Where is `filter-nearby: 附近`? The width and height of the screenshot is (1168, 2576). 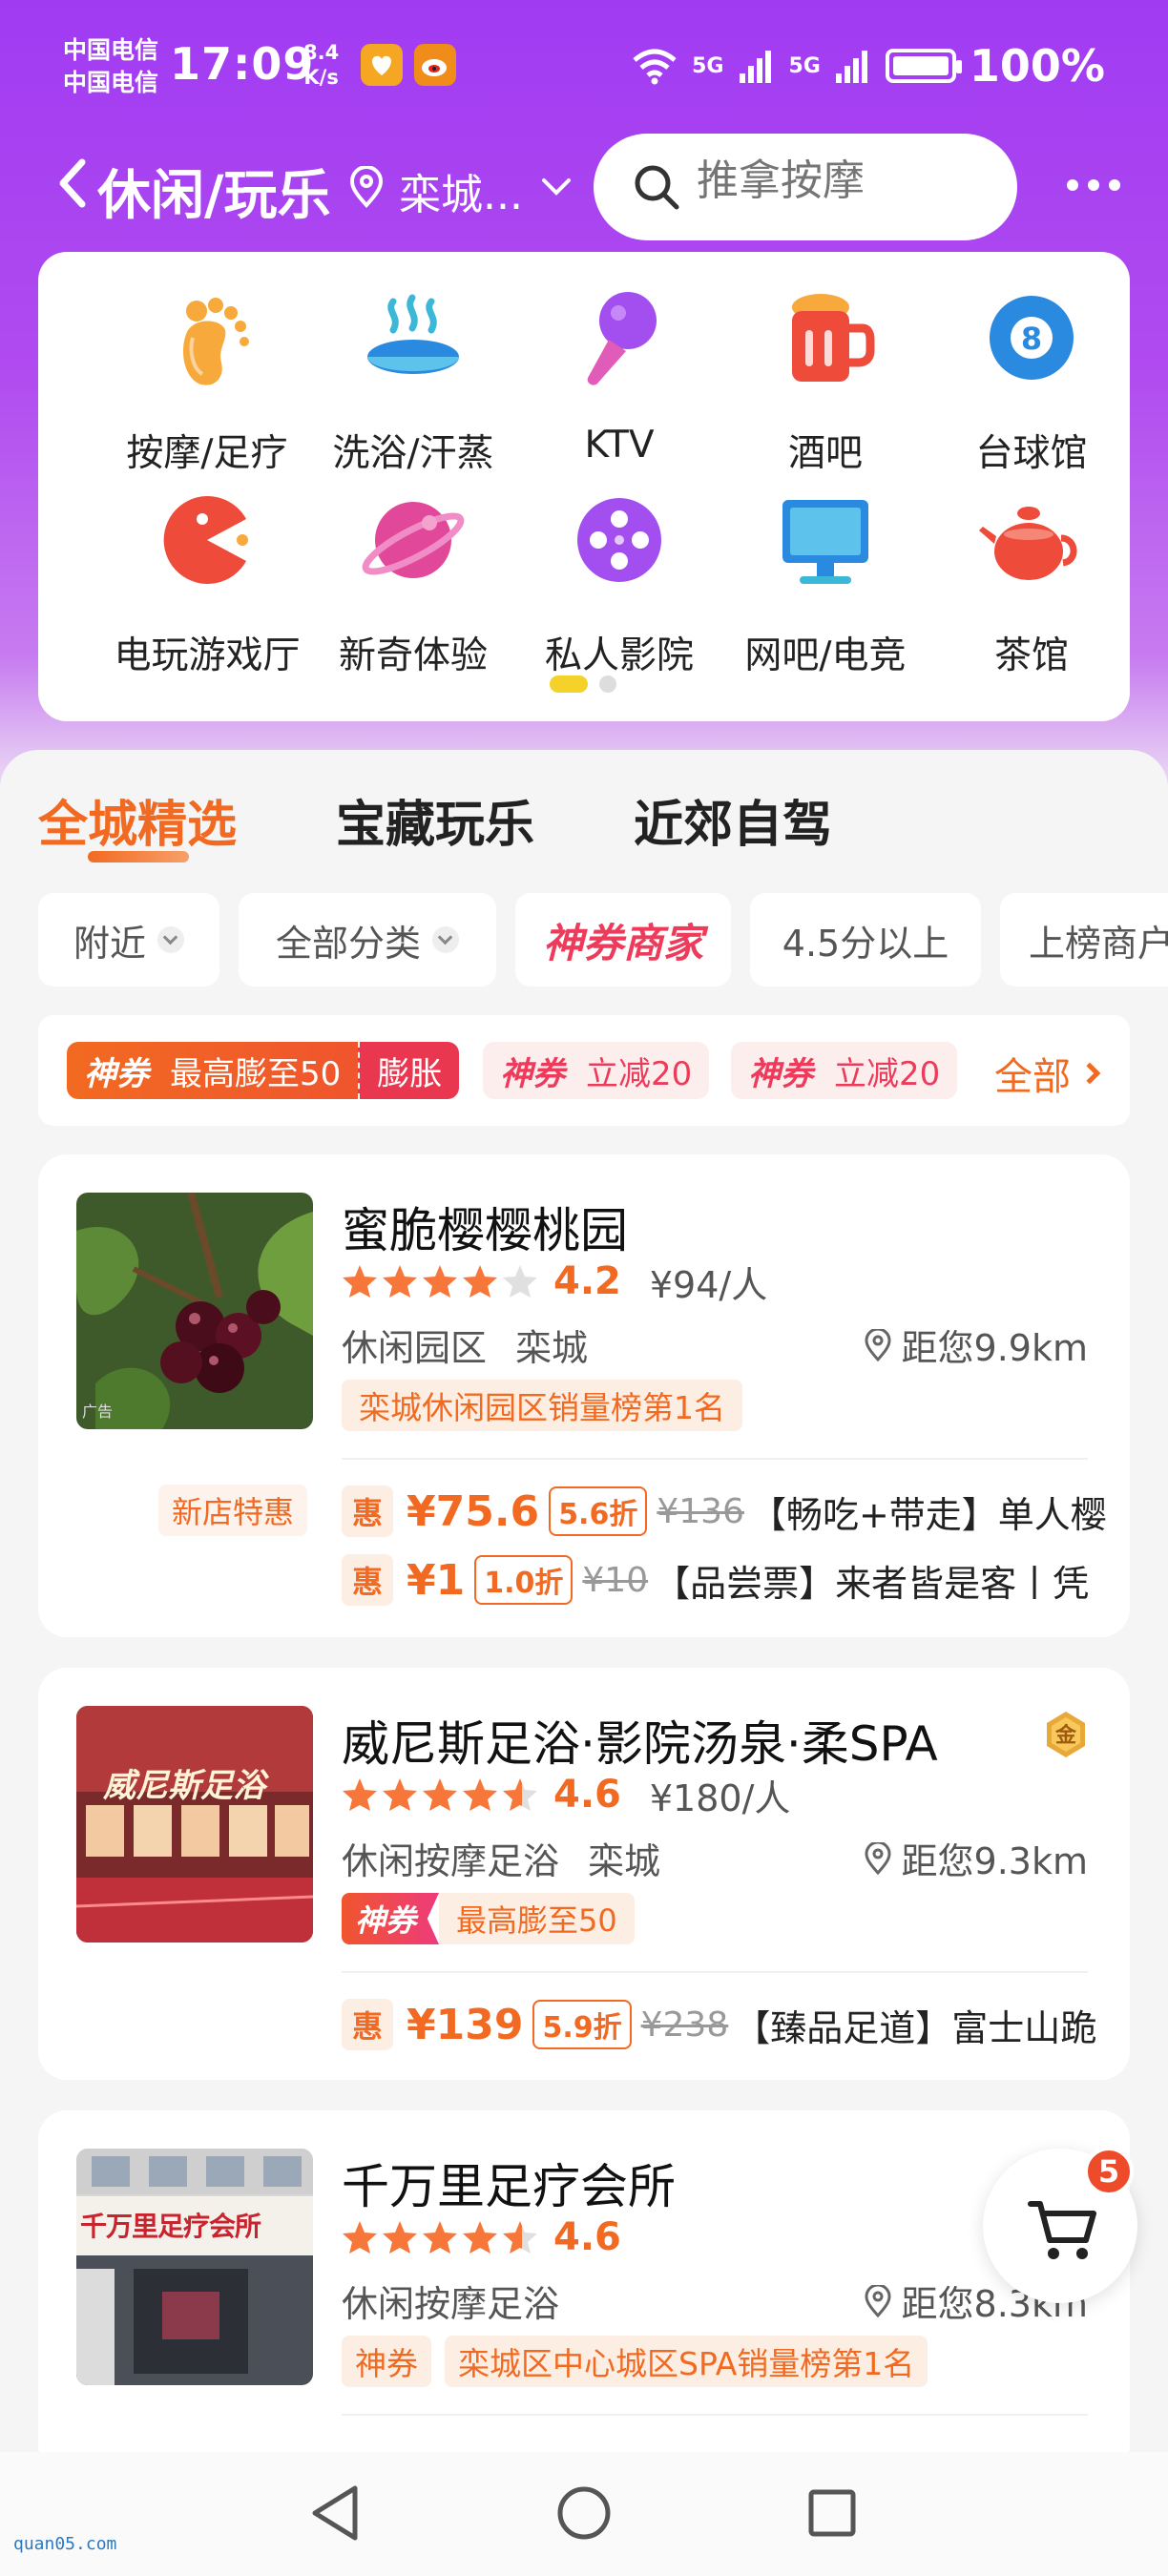
filter-nearby: 附近 is located at coordinates (128, 940).